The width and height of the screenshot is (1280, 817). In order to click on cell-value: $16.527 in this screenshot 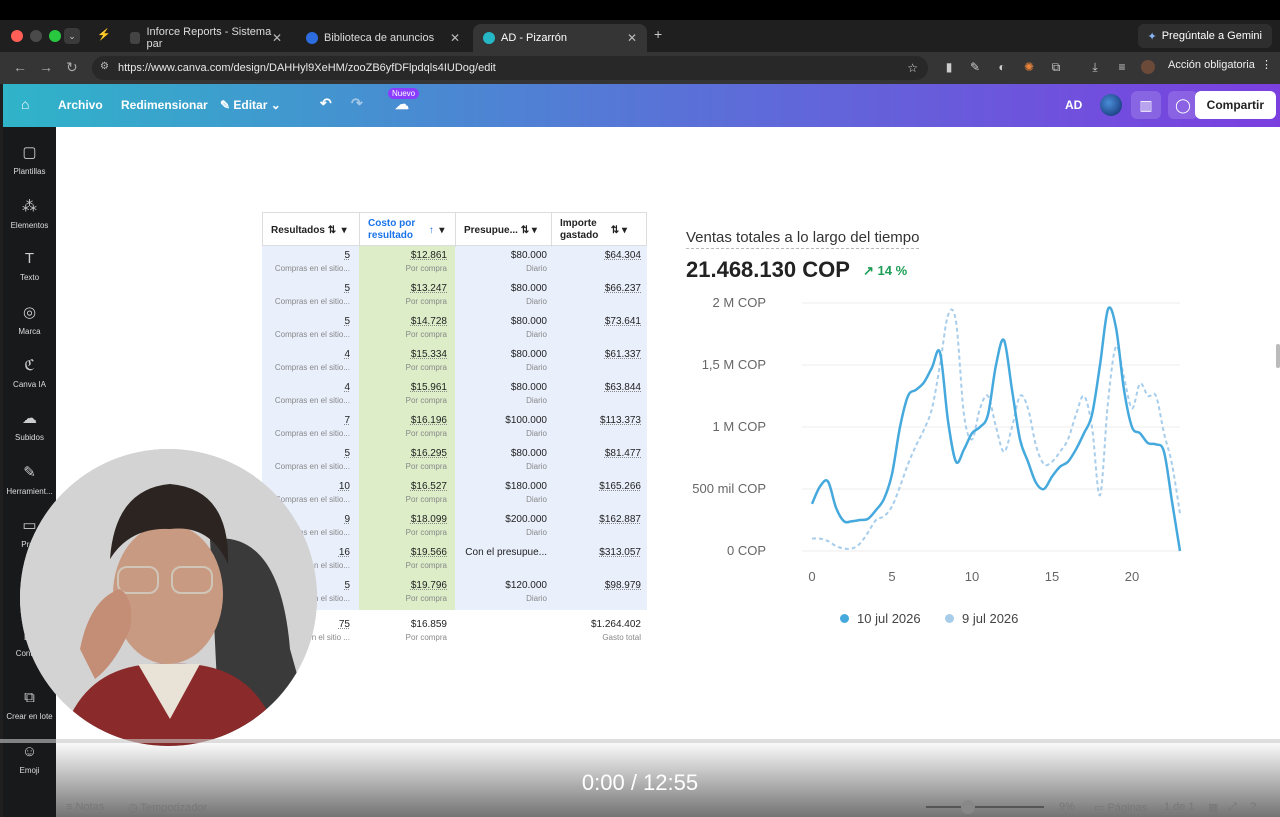, I will do `click(403, 486)`.